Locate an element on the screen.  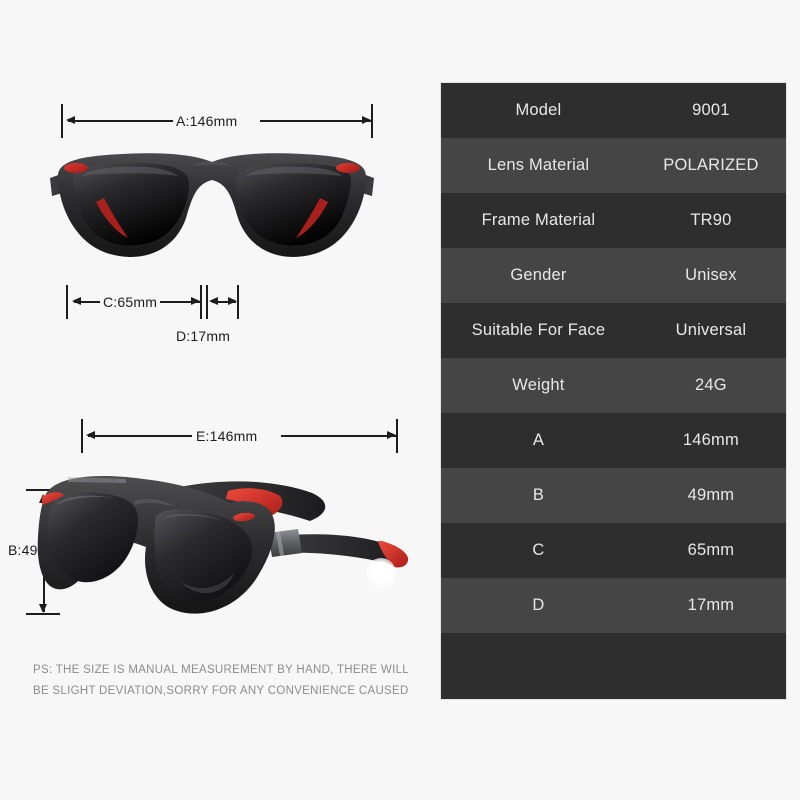
spec-label: Suitable For Face is located at coordinates (538, 330).